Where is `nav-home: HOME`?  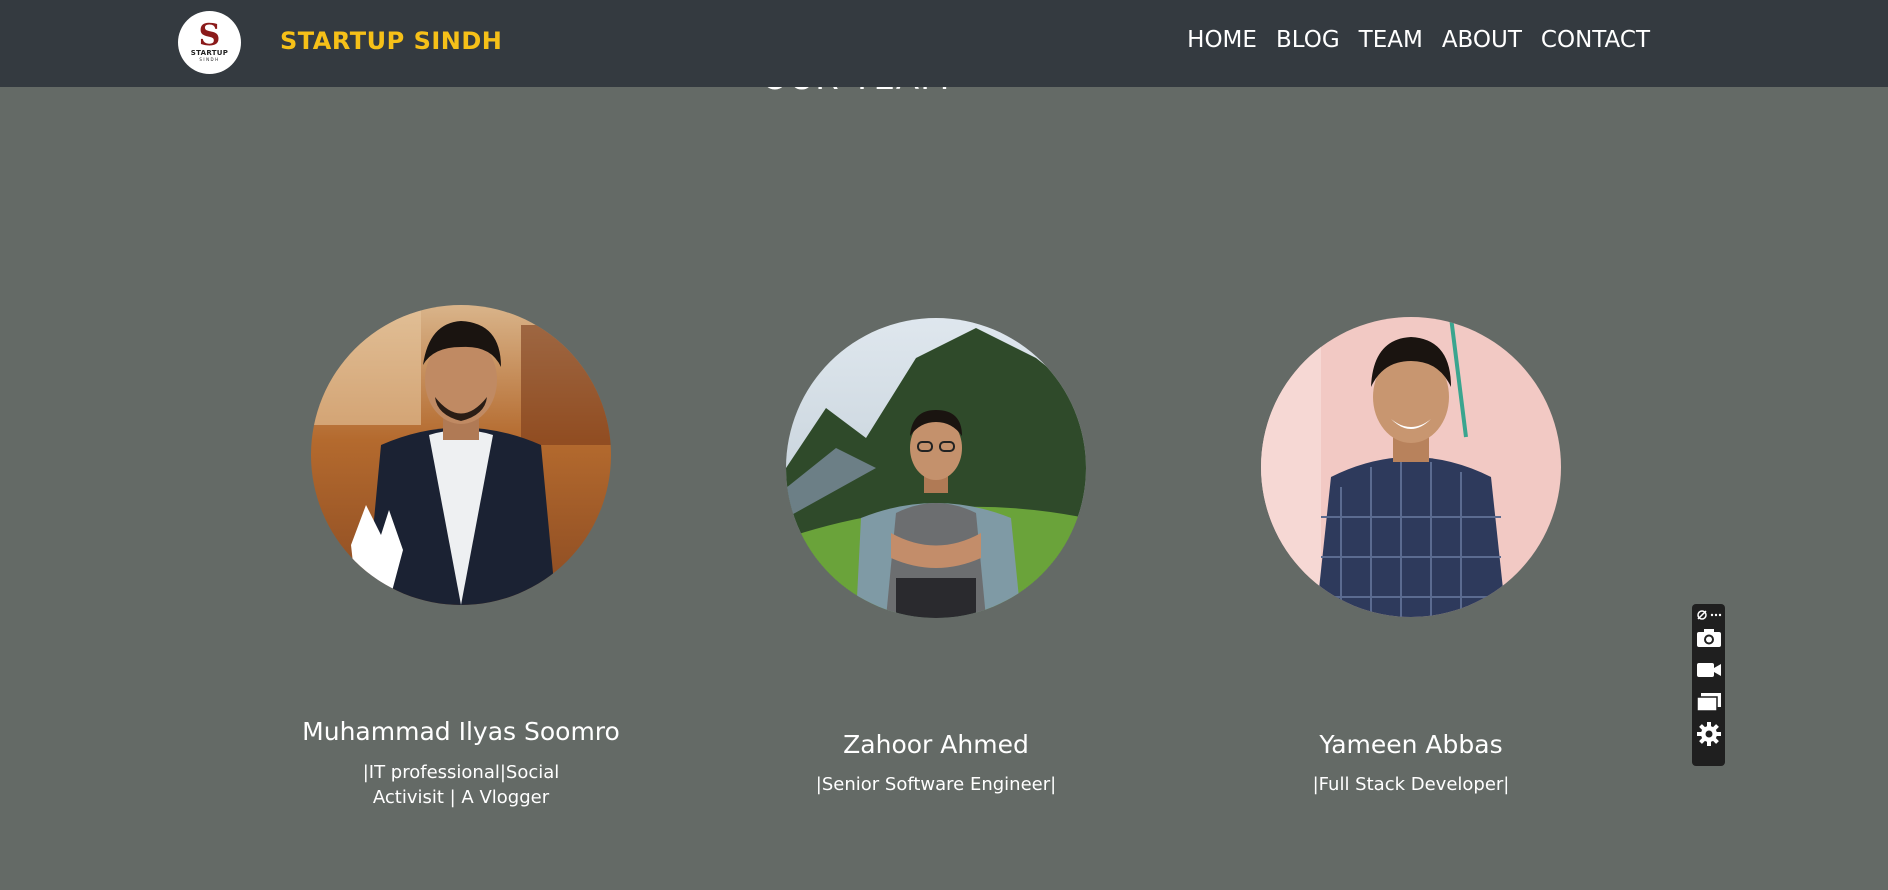 nav-home: HOME is located at coordinates (1222, 40).